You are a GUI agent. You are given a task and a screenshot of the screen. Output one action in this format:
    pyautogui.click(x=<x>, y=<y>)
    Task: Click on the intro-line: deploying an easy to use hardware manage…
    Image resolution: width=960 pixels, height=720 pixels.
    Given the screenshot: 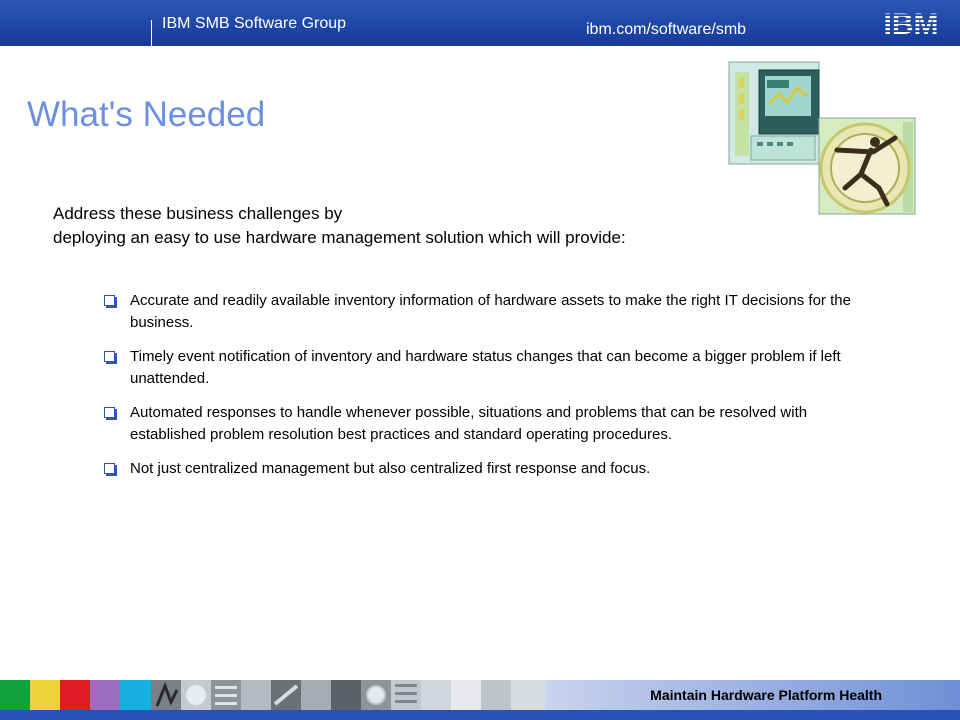 What is the action you would take?
    pyautogui.click(x=339, y=237)
    